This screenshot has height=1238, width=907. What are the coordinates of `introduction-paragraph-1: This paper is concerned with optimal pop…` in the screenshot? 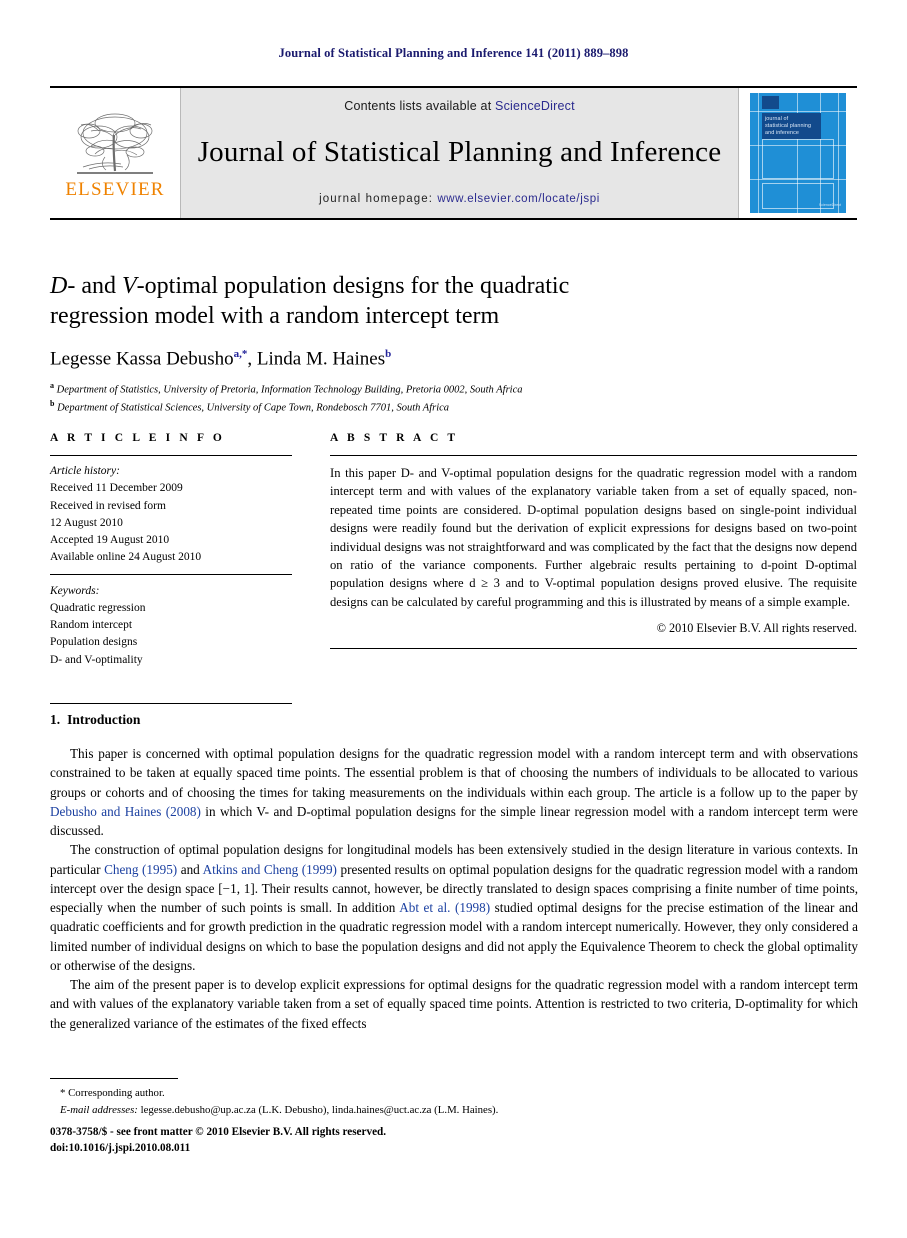 It's located at (454, 792).